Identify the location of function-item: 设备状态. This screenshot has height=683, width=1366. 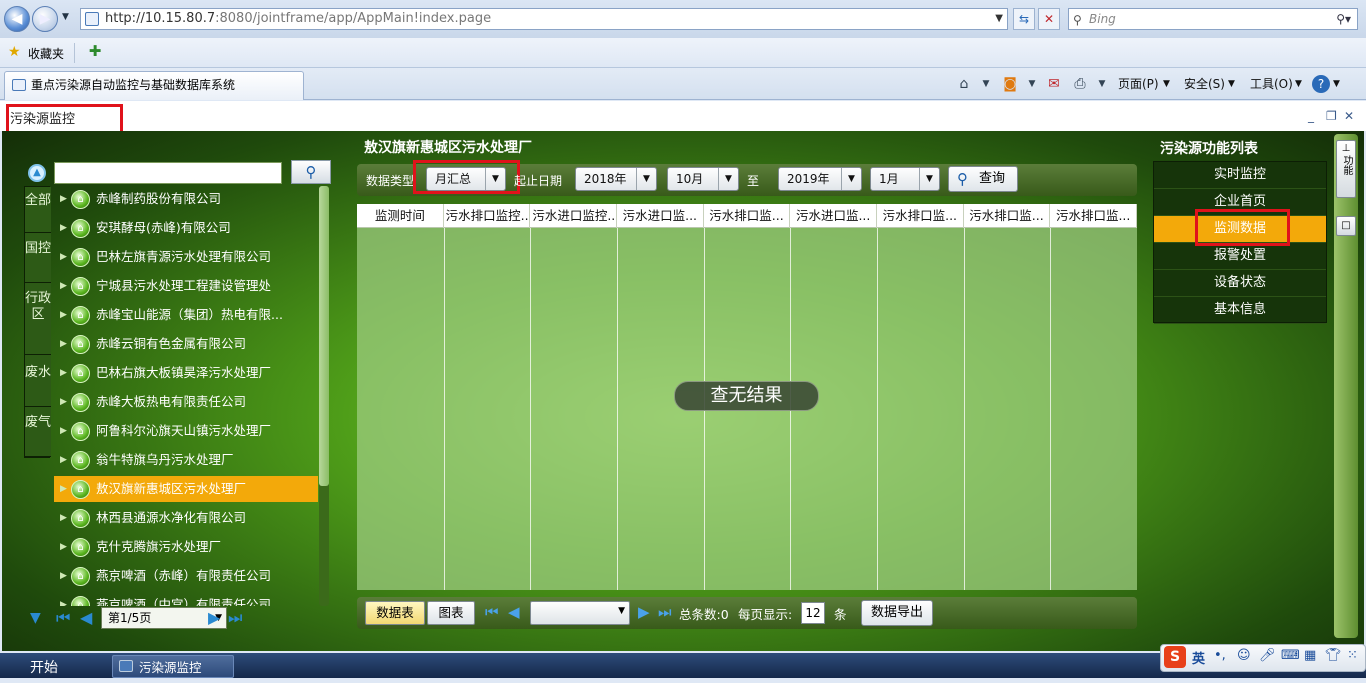
(1240, 283).